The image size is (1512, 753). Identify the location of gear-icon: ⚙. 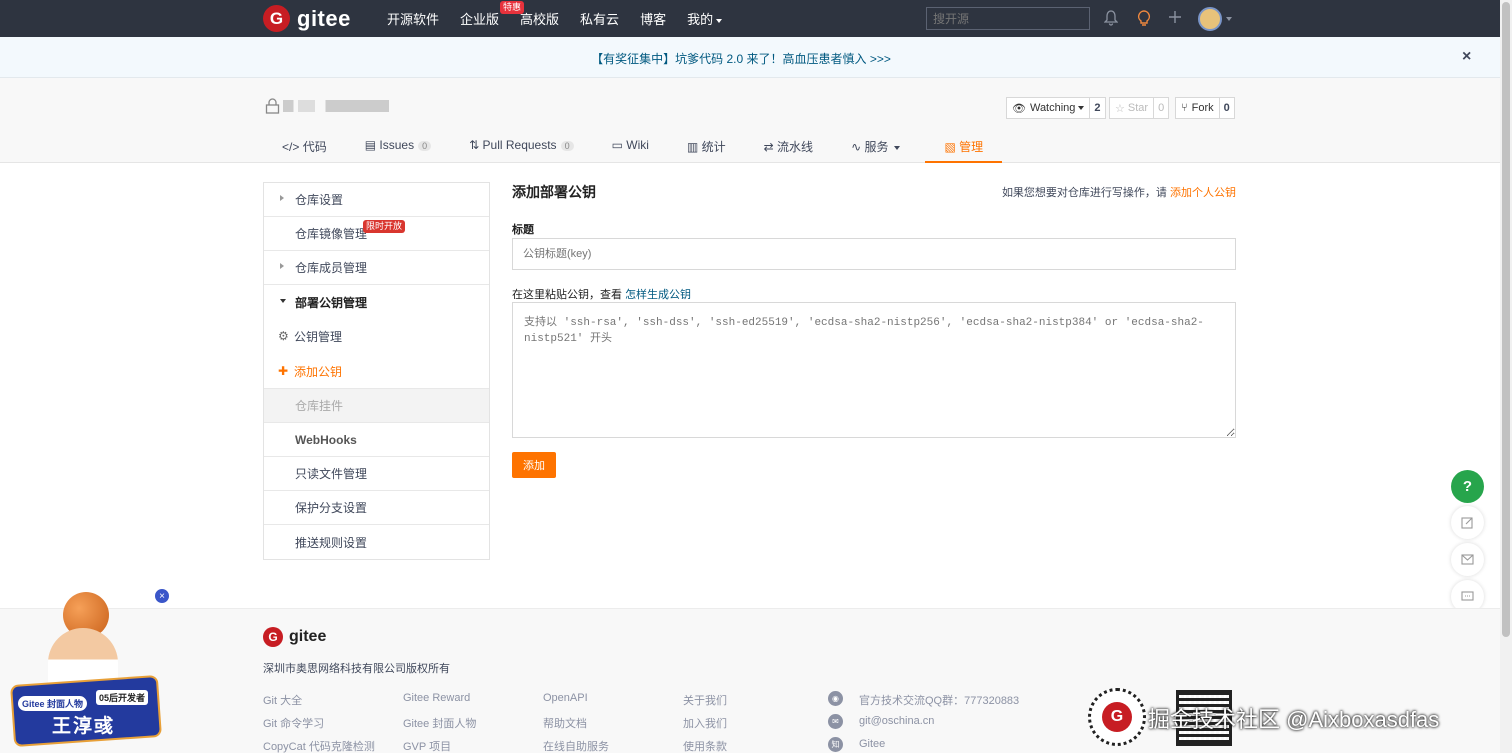
(283, 336).